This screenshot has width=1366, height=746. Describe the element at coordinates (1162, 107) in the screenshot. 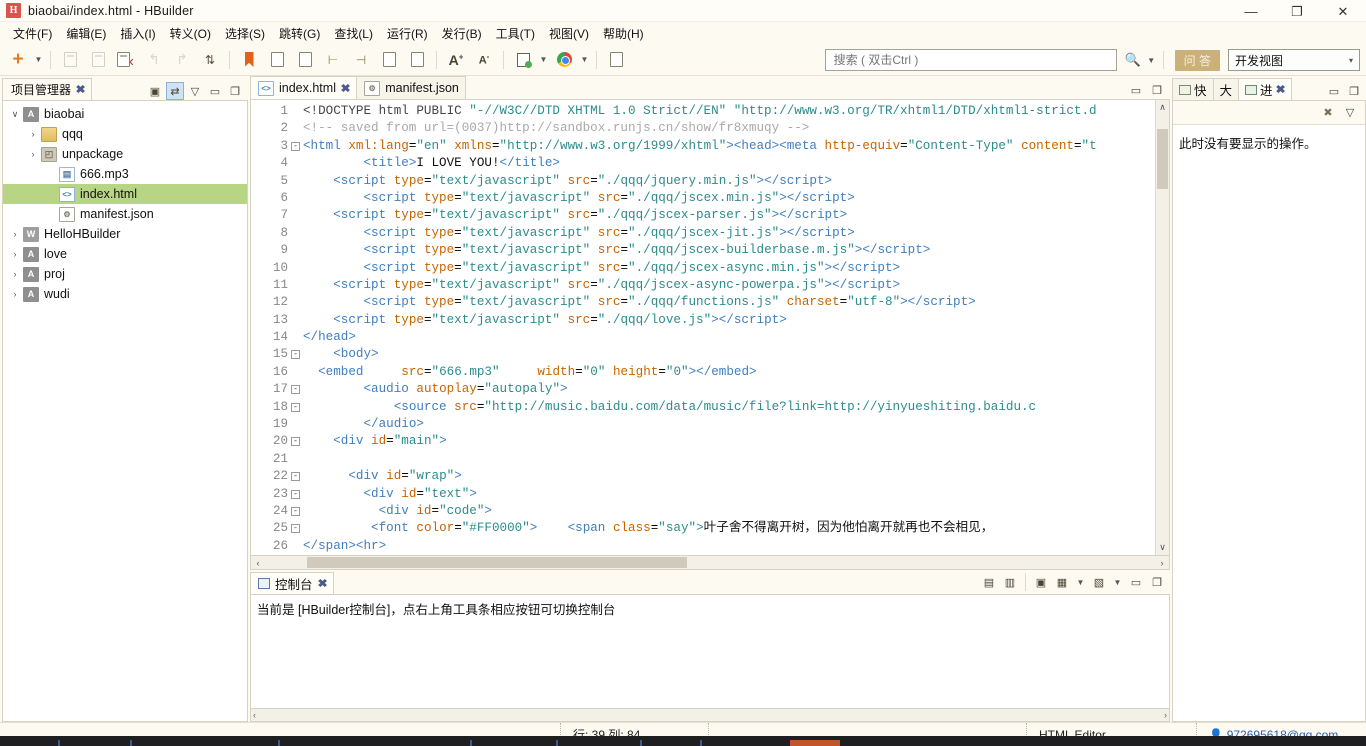

I see `scroll-up-icon: ∧` at that location.